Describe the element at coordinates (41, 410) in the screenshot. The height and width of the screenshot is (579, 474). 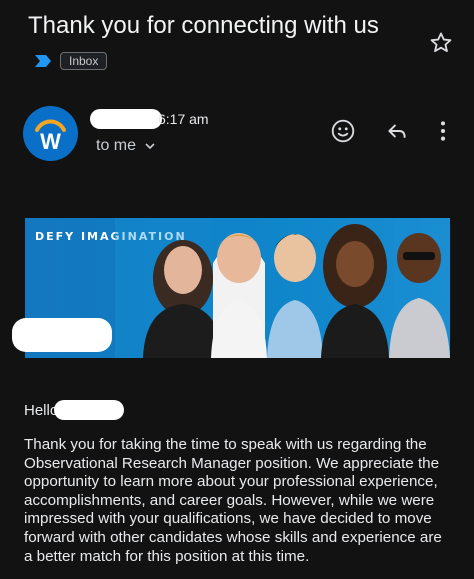
I see `greeting-text: Hello` at that location.